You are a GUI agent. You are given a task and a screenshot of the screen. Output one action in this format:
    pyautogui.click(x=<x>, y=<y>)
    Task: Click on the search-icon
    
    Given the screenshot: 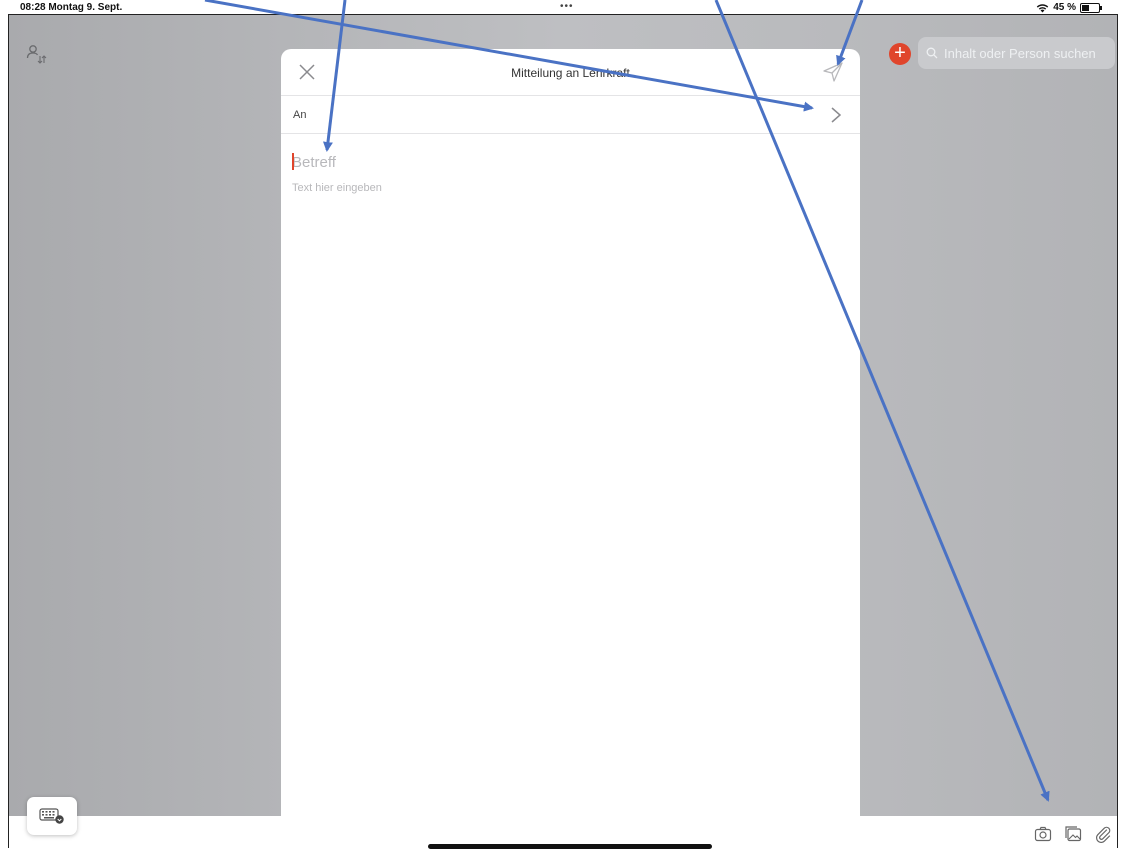 What is the action you would take?
    pyautogui.click(x=932, y=53)
    